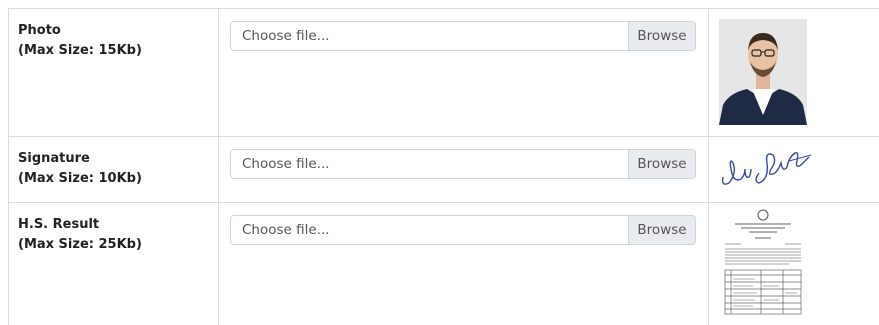  I want to click on field-max-size: (Max Size: 25Kb), so click(118, 245).